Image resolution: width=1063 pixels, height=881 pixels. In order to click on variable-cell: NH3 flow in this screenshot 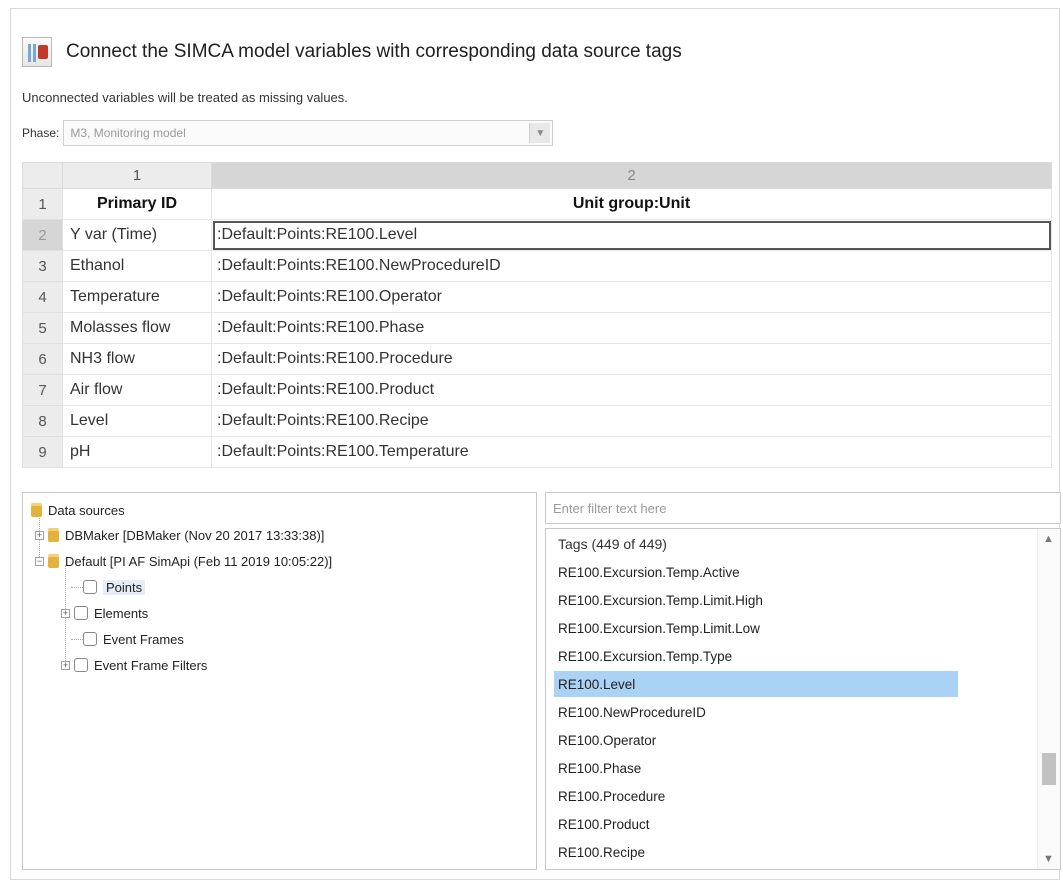, I will do `click(137, 359)`.